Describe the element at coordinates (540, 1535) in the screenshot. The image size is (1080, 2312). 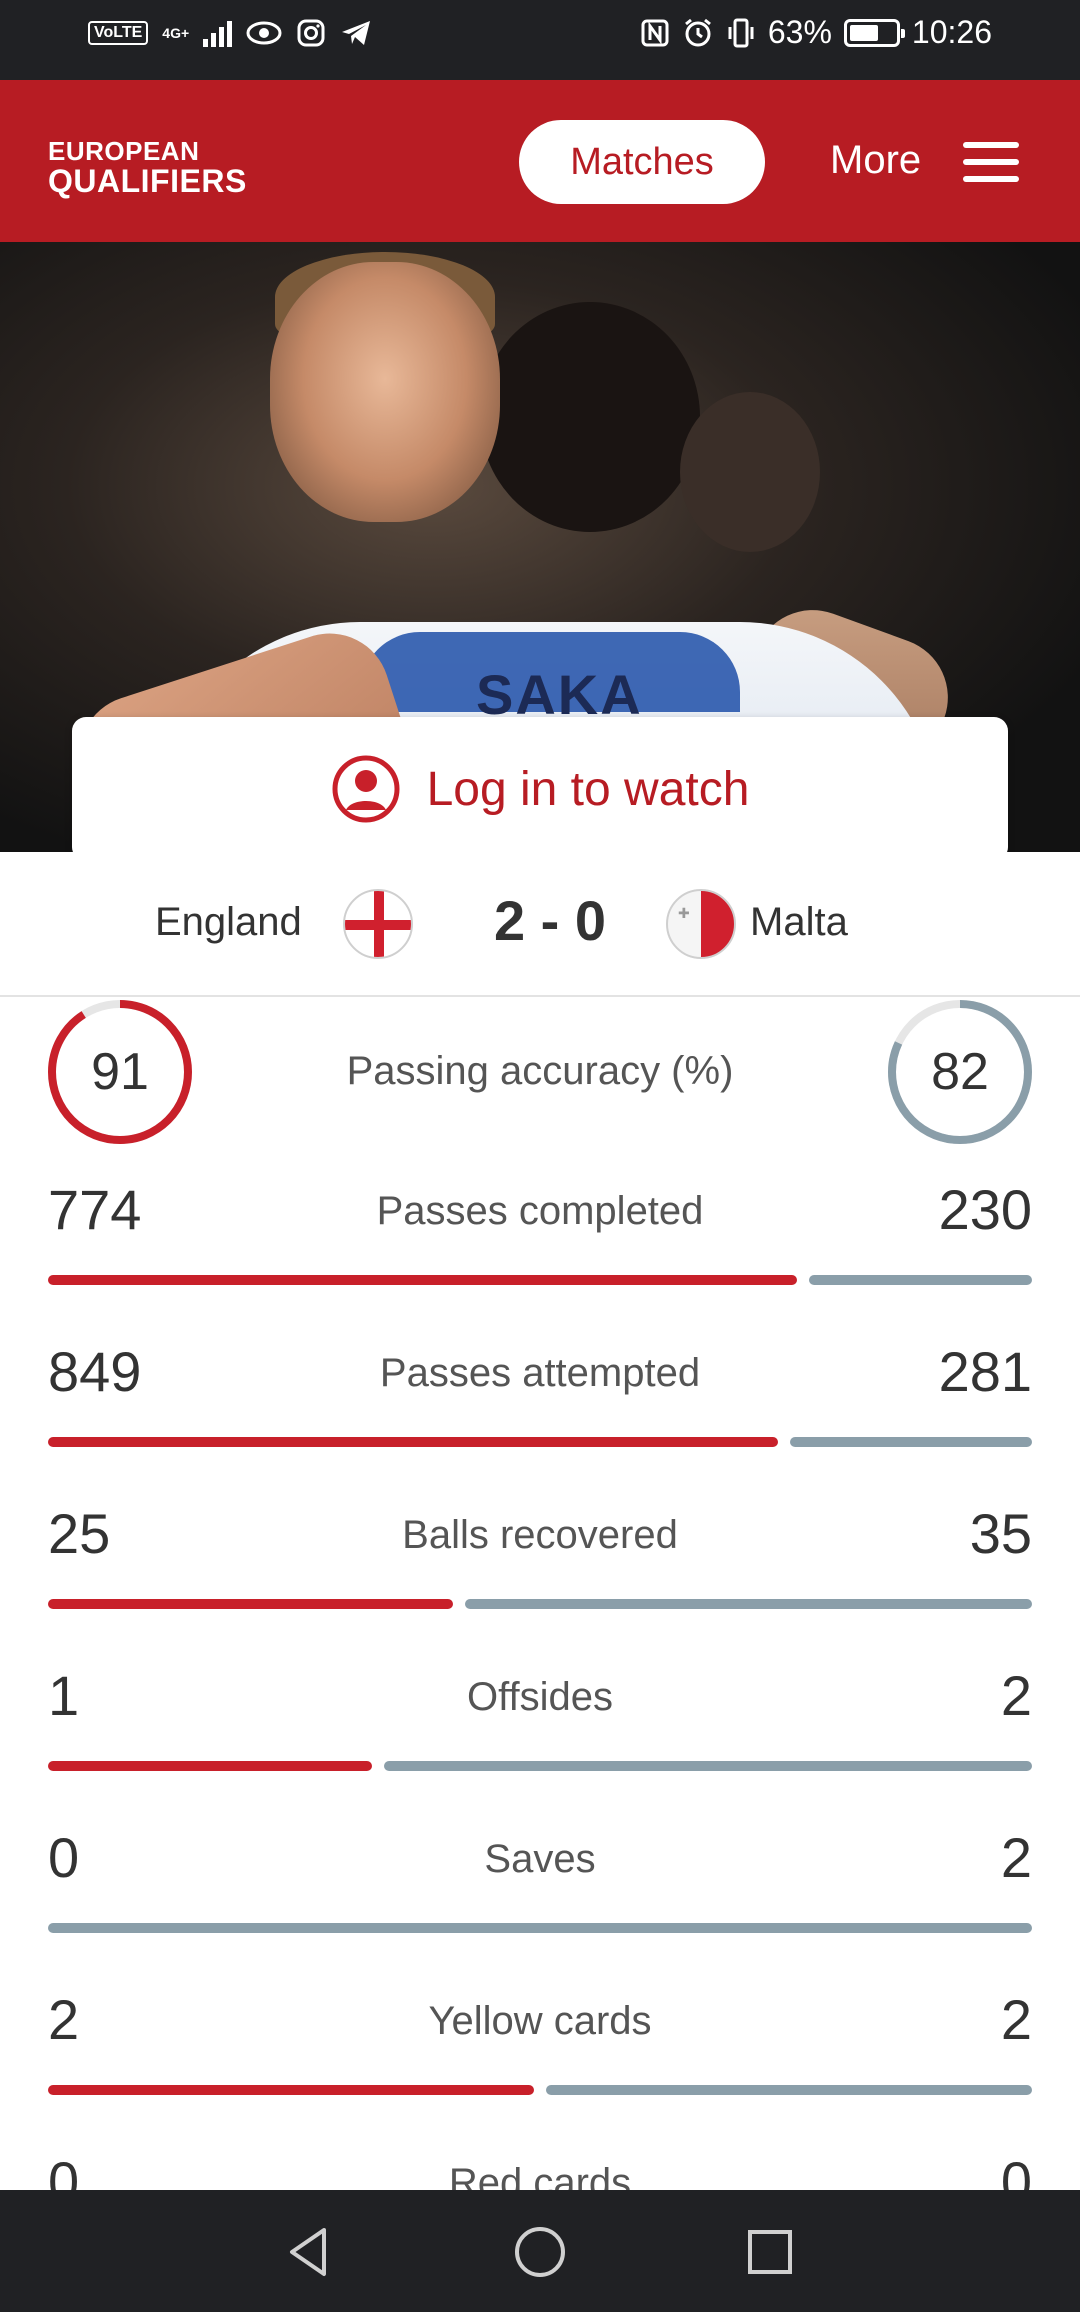
I see `stat-label: Balls recovered` at that location.